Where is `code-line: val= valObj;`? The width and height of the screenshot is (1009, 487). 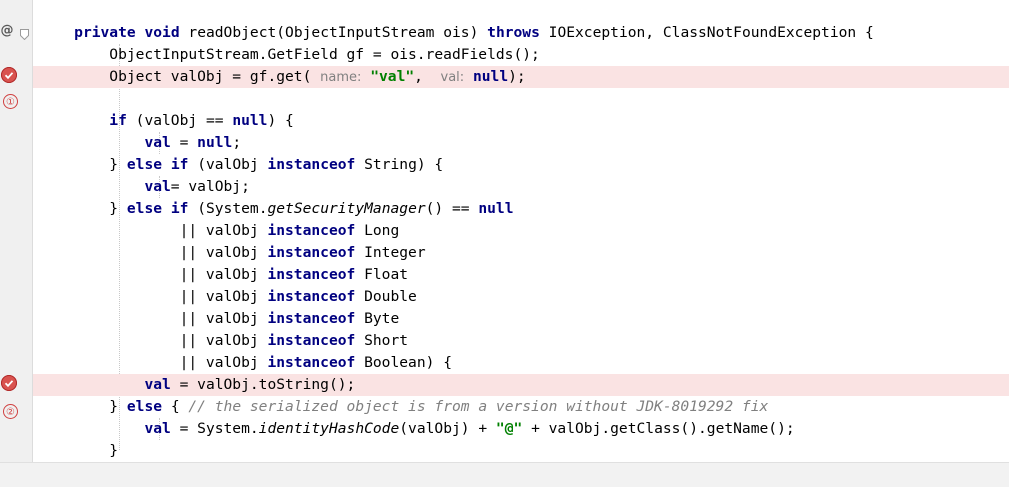
code-line: val= valObj; is located at coordinates (521, 187).